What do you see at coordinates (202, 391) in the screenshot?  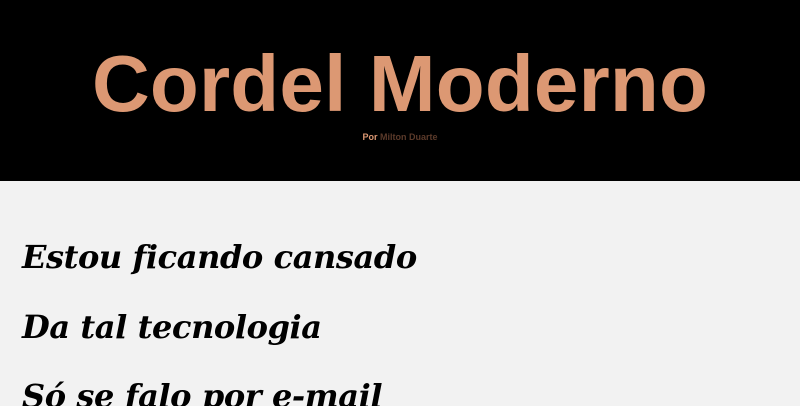 I see `poem-line-3: Só se falo por e-mail` at bounding box center [202, 391].